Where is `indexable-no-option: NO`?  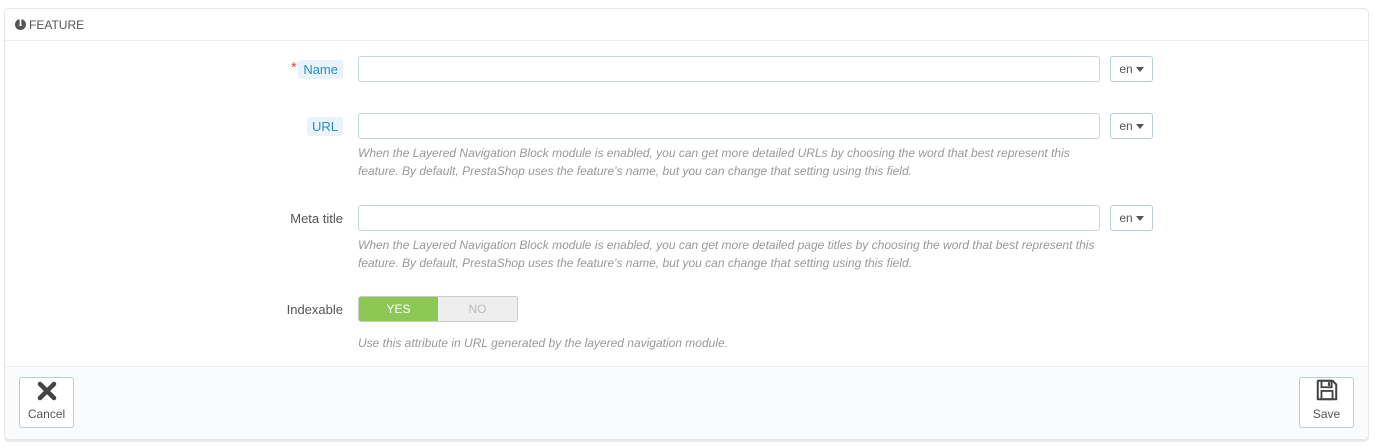 indexable-no-option: NO is located at coordinates (477, 309).